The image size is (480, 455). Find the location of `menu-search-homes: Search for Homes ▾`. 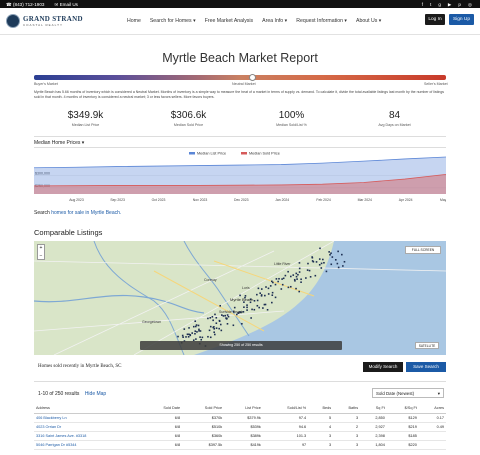

menu-search-homes: Search for Homes ▾ is located at coordinates (173, 21).